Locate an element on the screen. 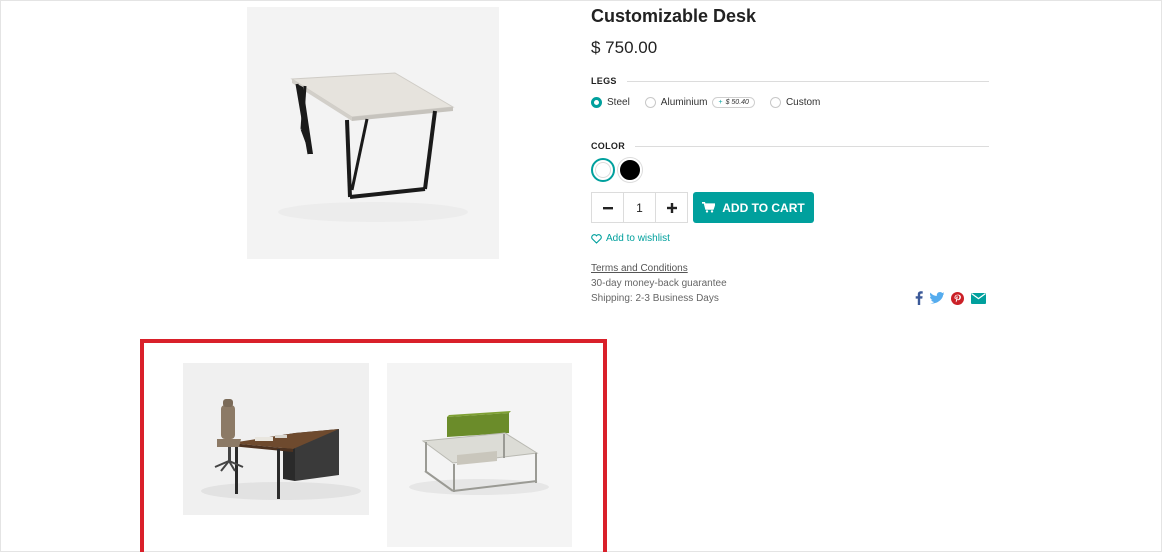 This screenshot has height=552, width=1162. twitter-icon is located at coordinates (937, 298).